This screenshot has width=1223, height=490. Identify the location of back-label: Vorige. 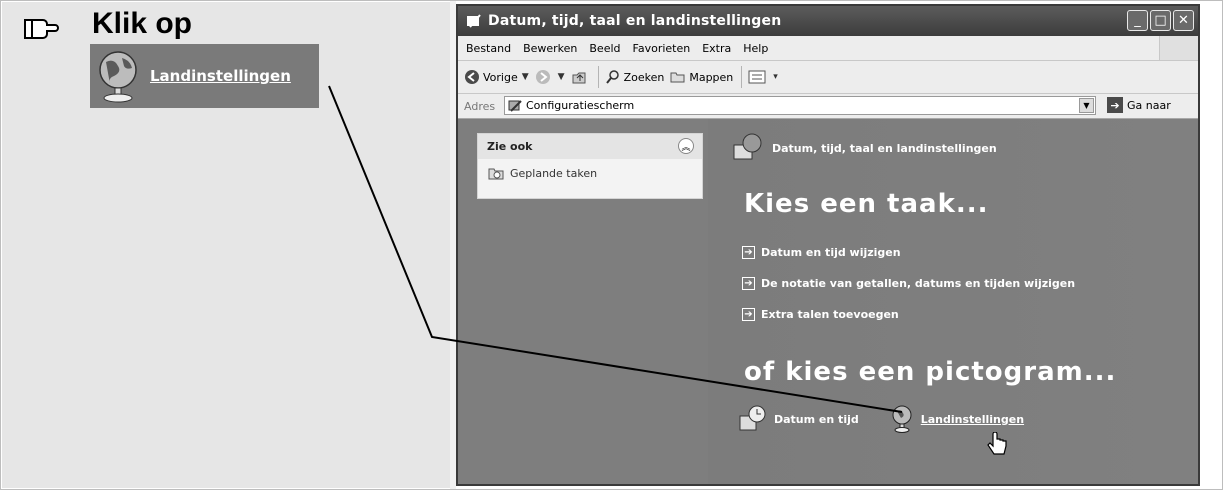
(500, 77).